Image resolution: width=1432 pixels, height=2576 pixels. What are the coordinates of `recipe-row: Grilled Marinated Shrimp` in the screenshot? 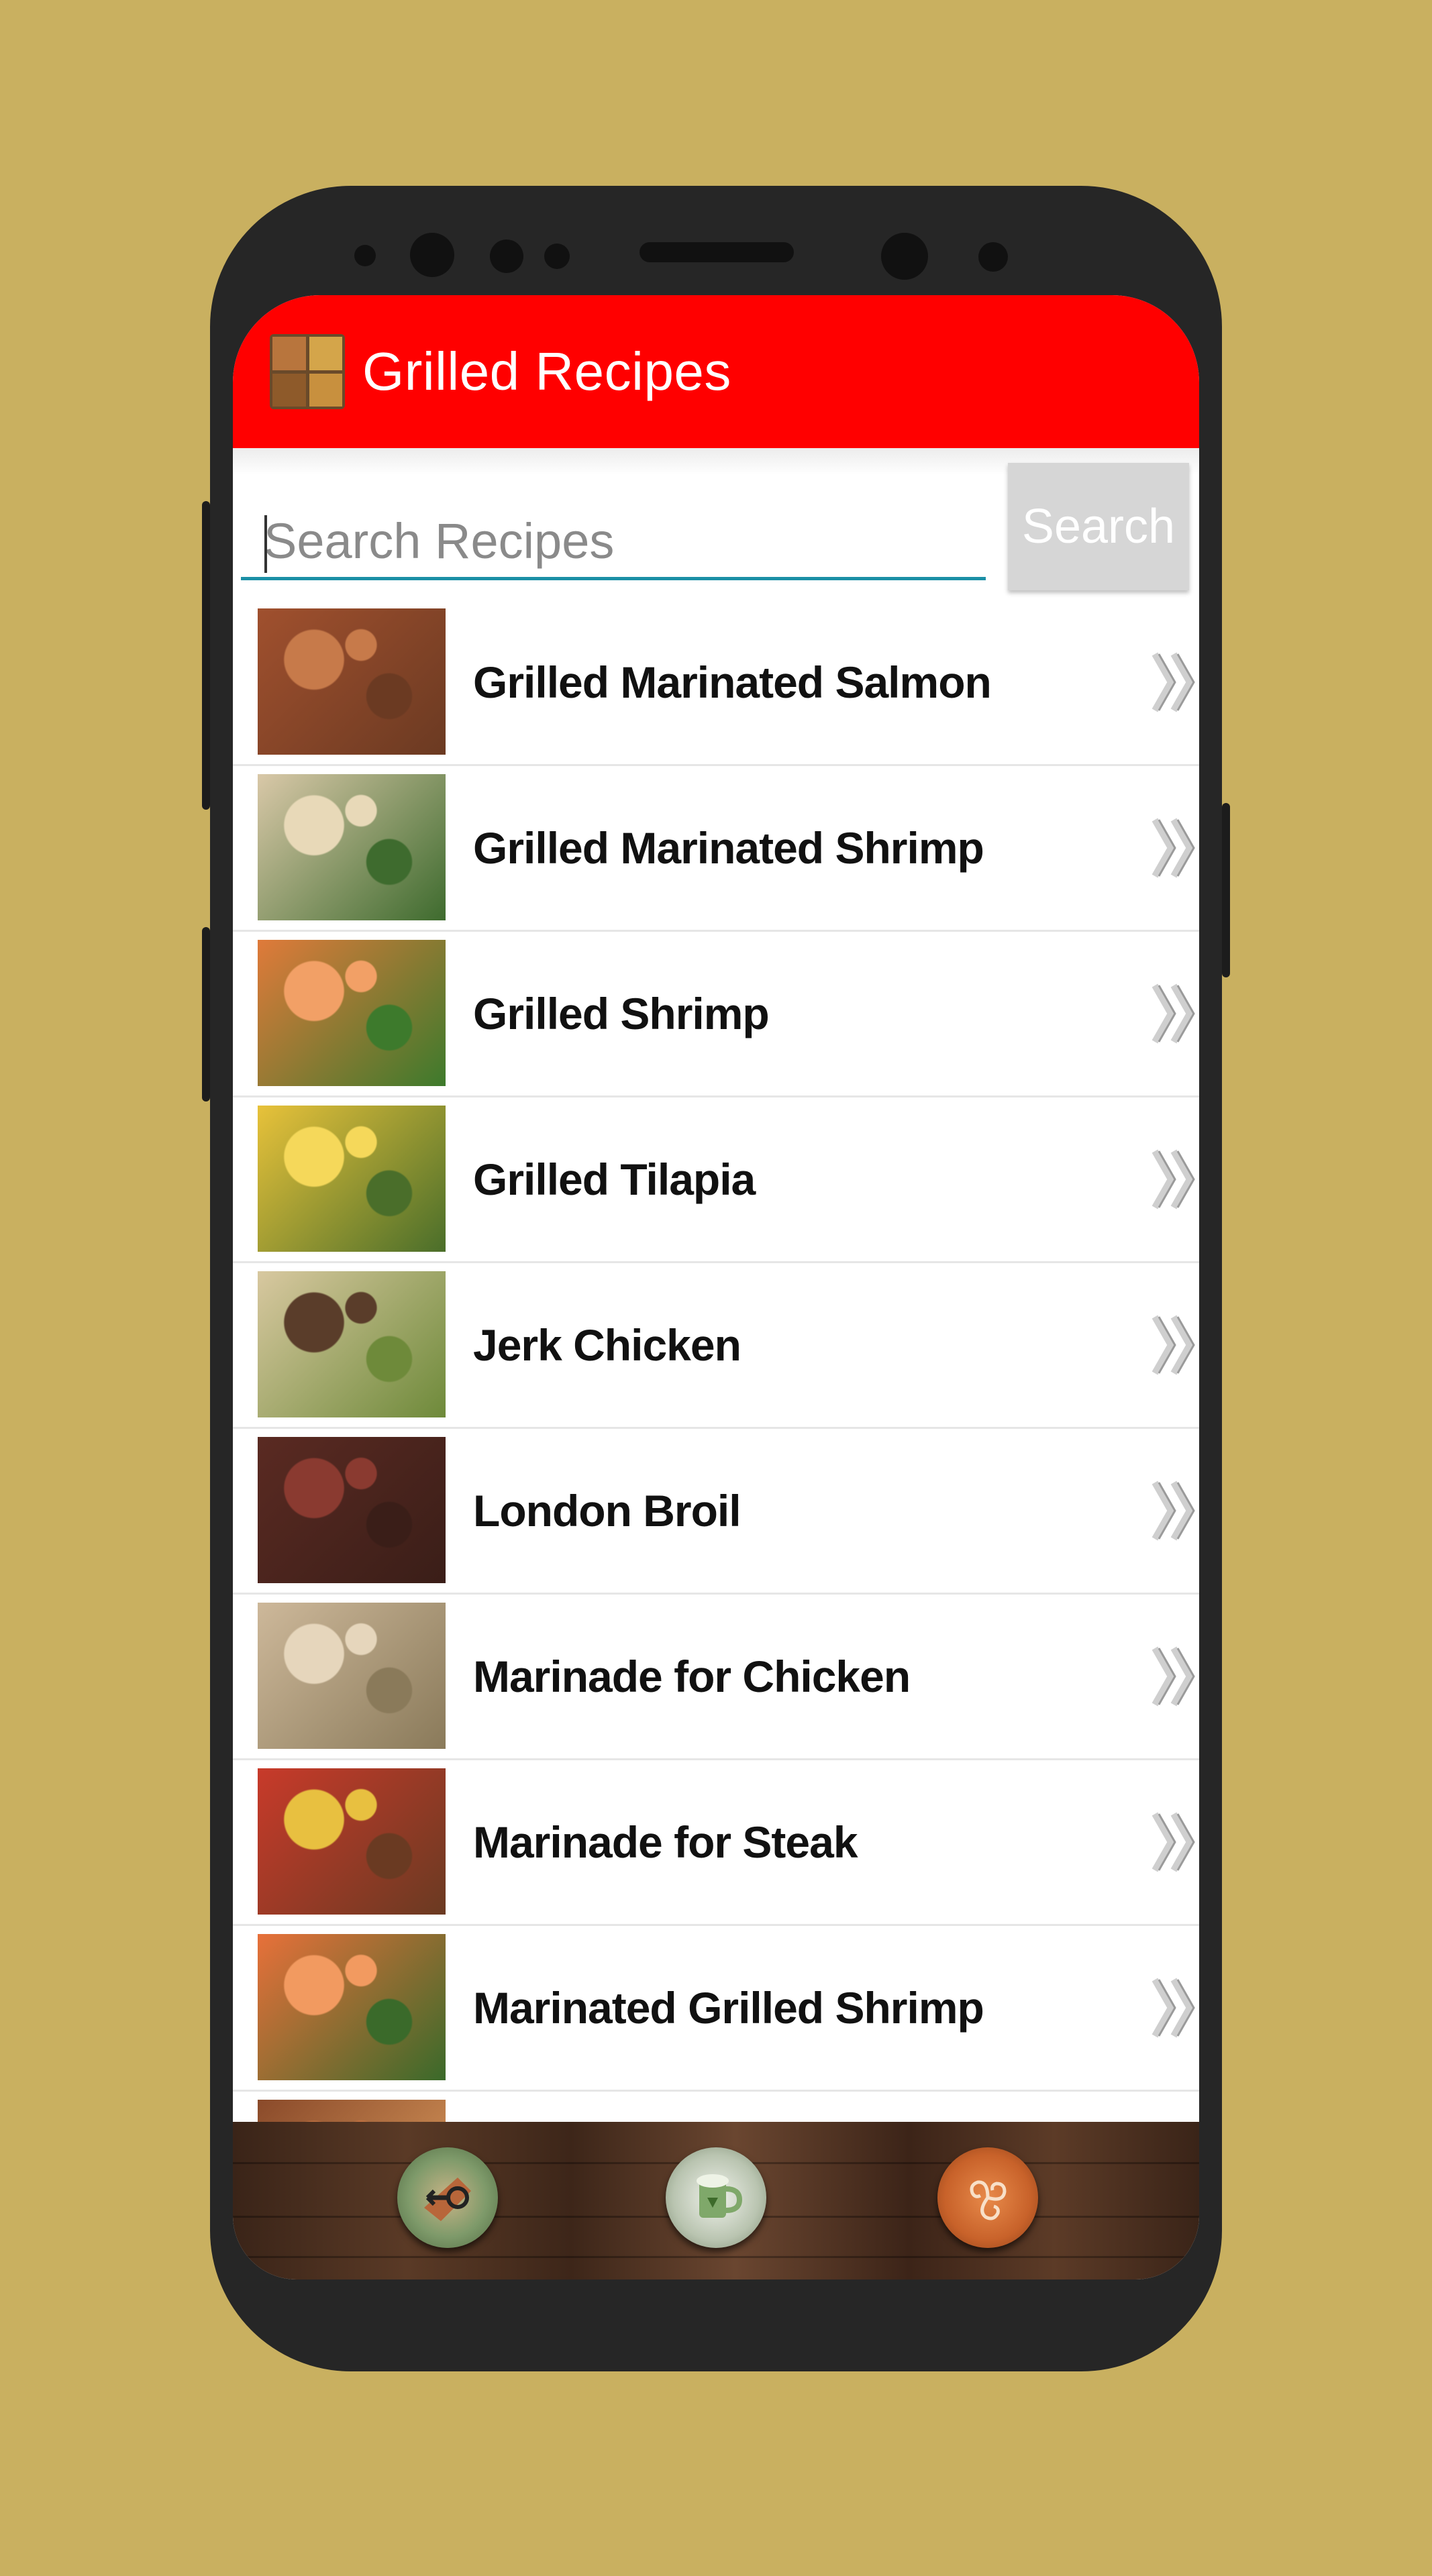 It's located at (716, 849).